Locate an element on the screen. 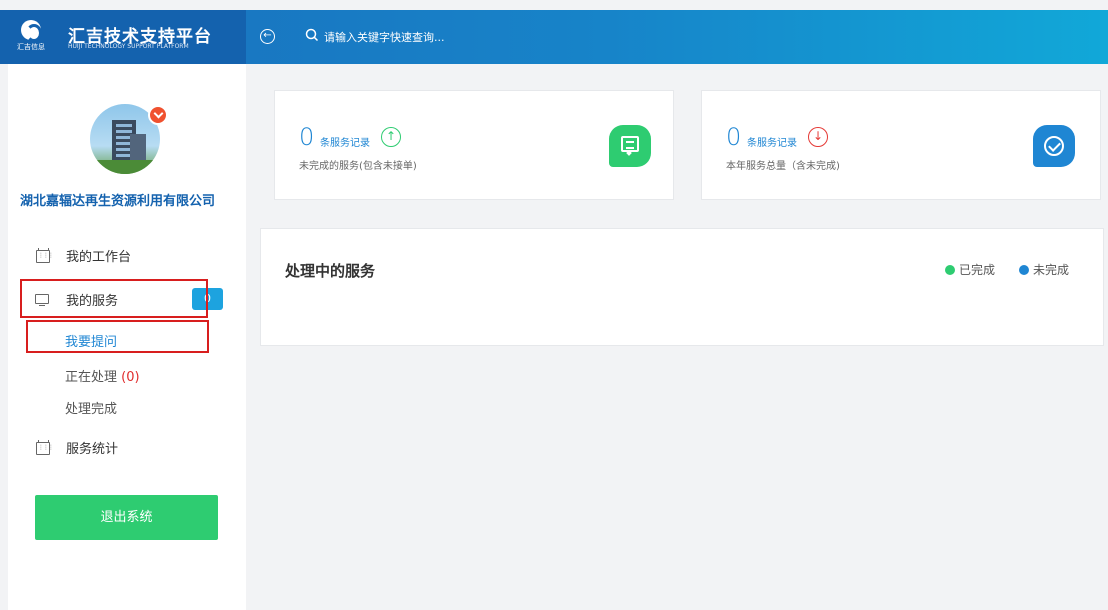 Image resolution: width=1108 pixels, height=610 pixels. legend-completed: 已完成 is located at coordinates (970, 269).